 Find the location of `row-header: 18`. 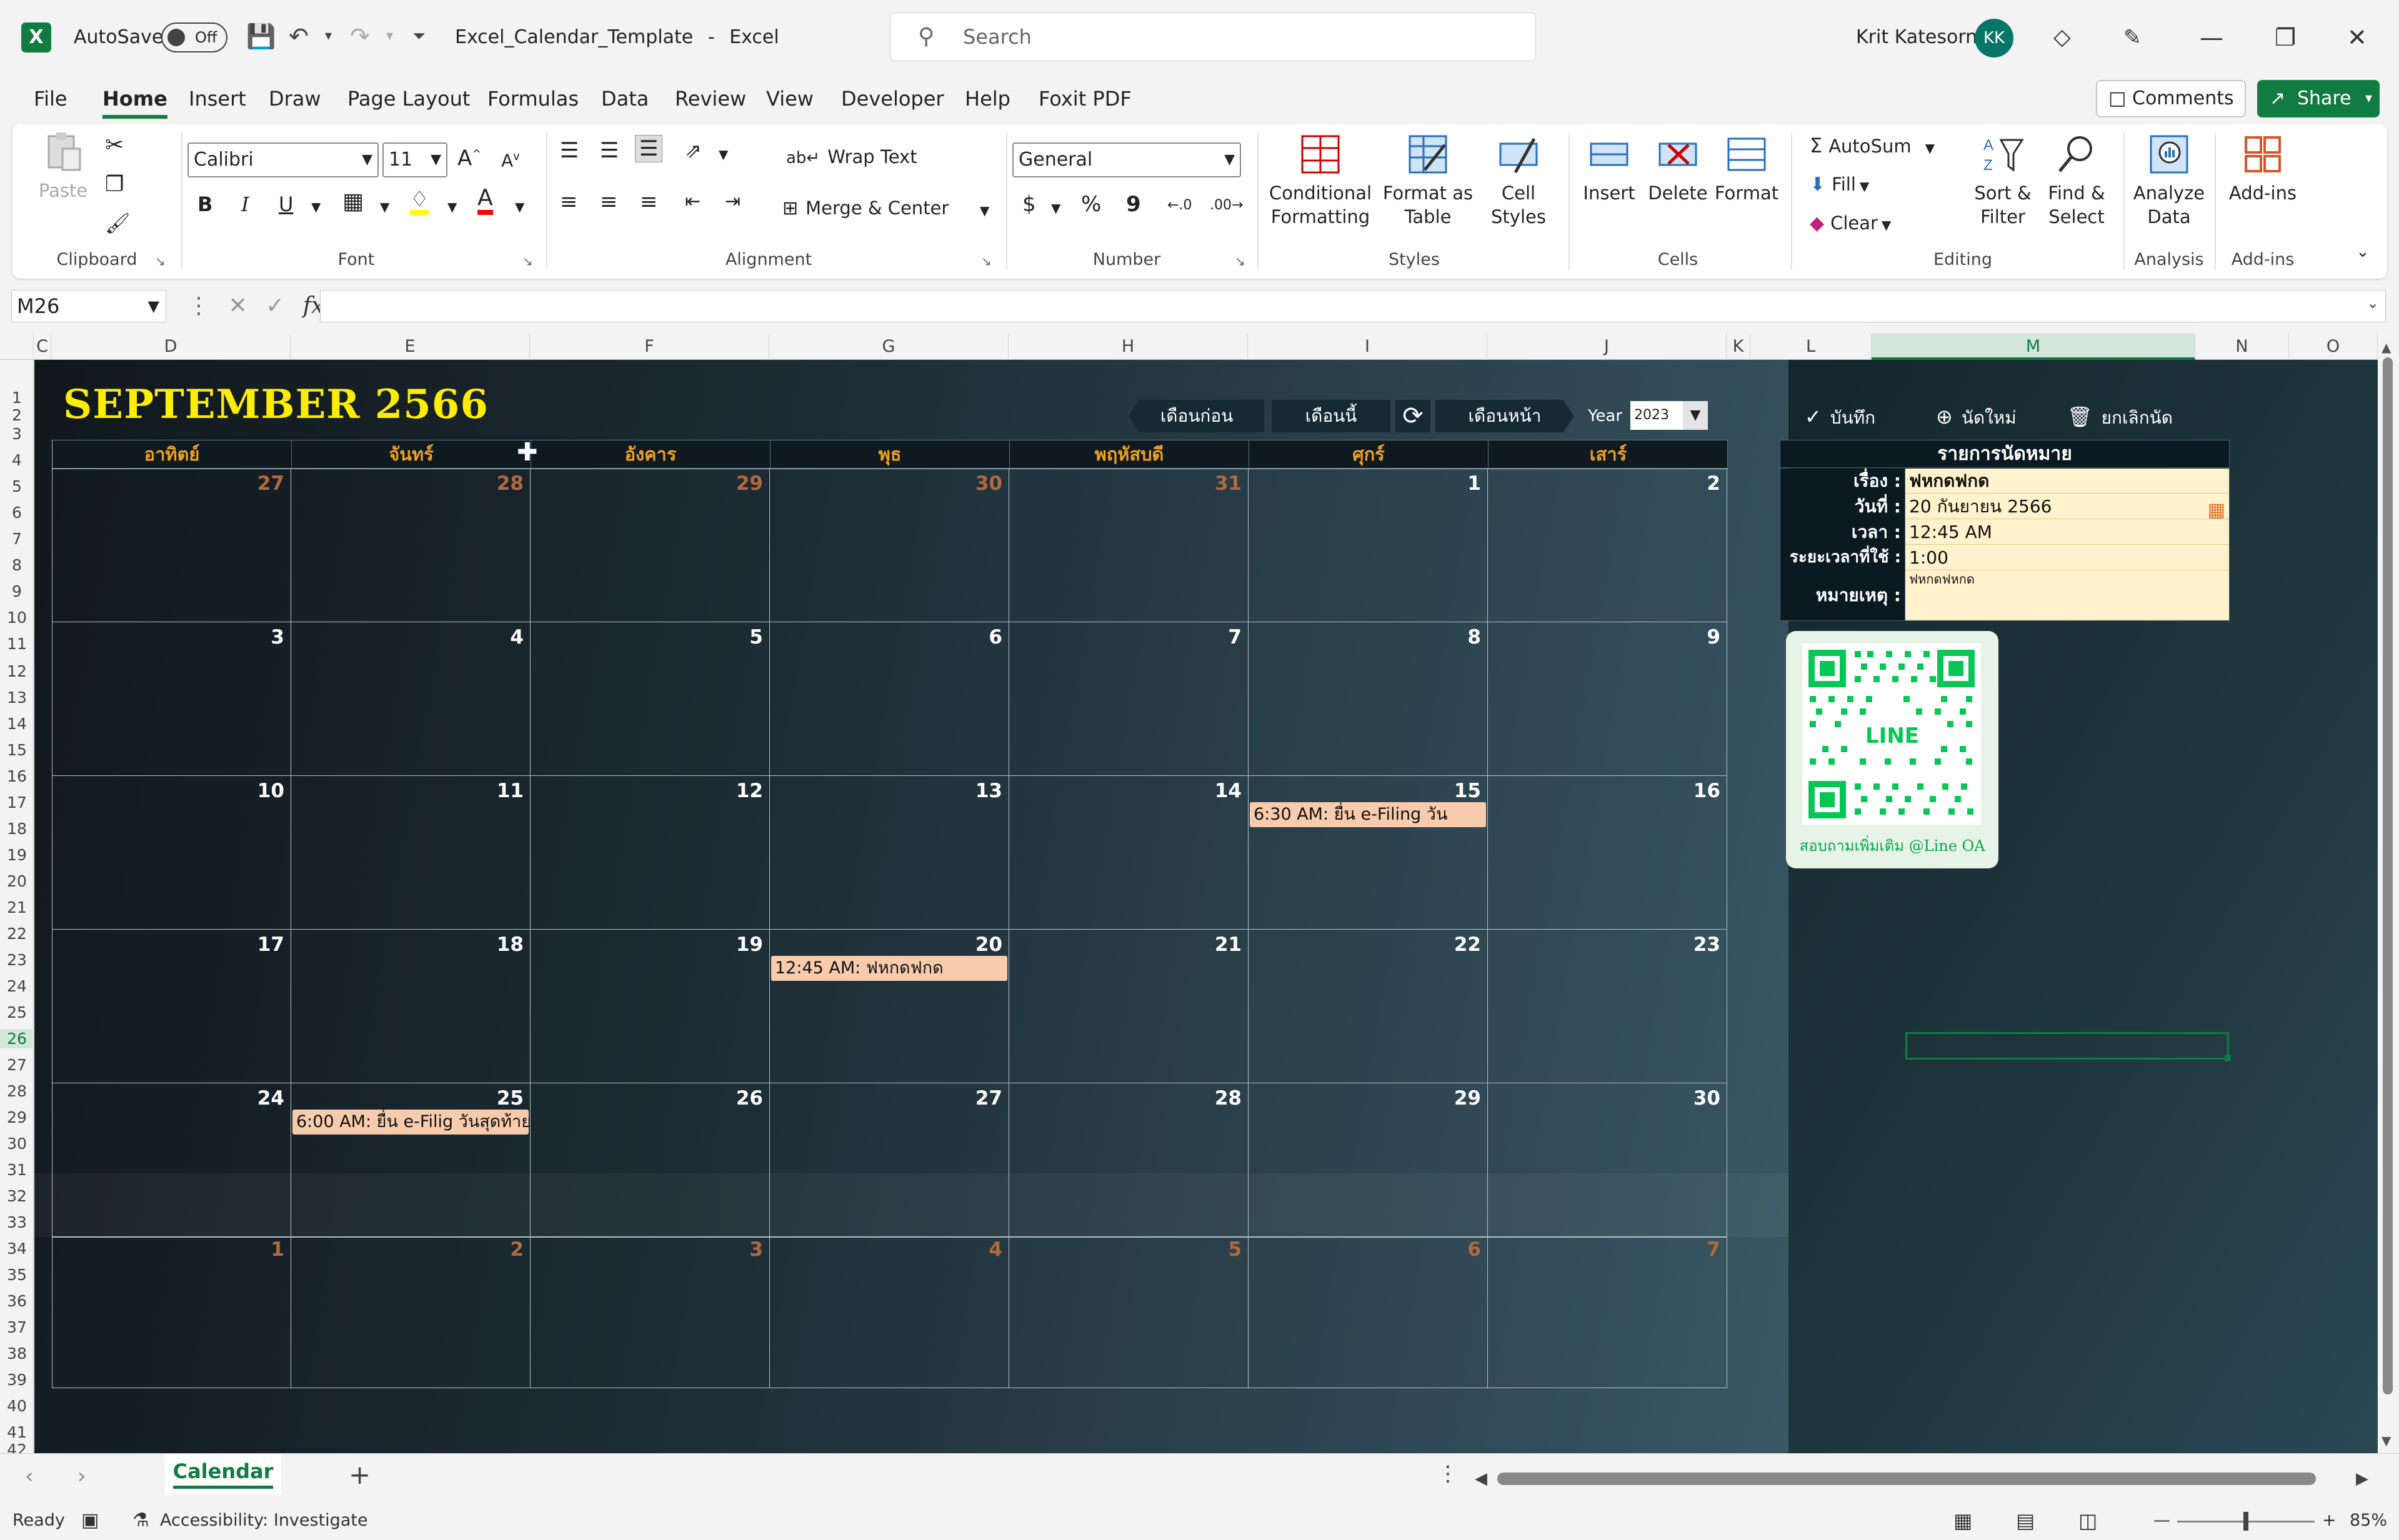

row-header: 18 is located at coordinates (17, 829).